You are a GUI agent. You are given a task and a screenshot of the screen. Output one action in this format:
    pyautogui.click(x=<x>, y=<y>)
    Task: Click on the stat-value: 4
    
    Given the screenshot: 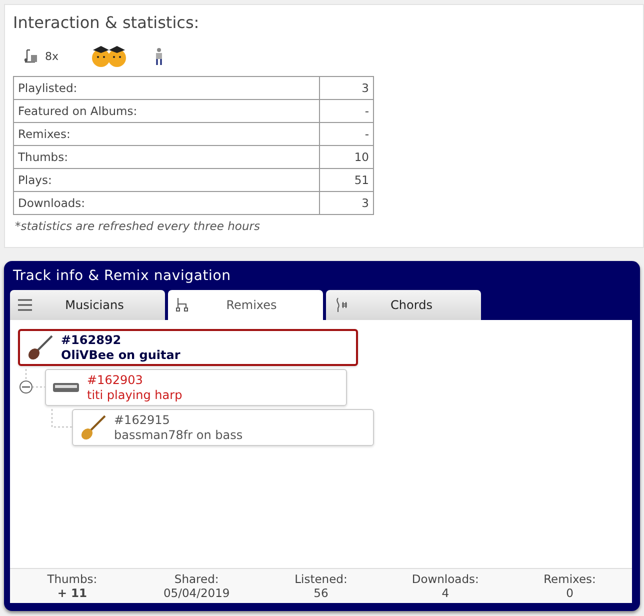 What is the action you would take?
    pyautogui.click(x=446, y=593)
    